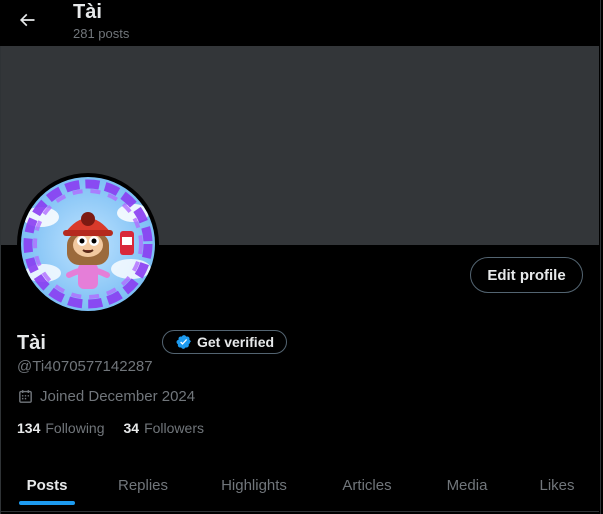 The width and height of the screenshot is (603, 514). Describe the element at coordinates (174, 428) in the screenshot. I see `followers-label: Followers` at that location.